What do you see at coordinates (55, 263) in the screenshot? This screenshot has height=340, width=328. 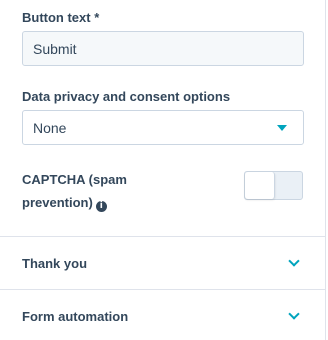 I see `section-title: Thank you` at bounding box center [55, 263].